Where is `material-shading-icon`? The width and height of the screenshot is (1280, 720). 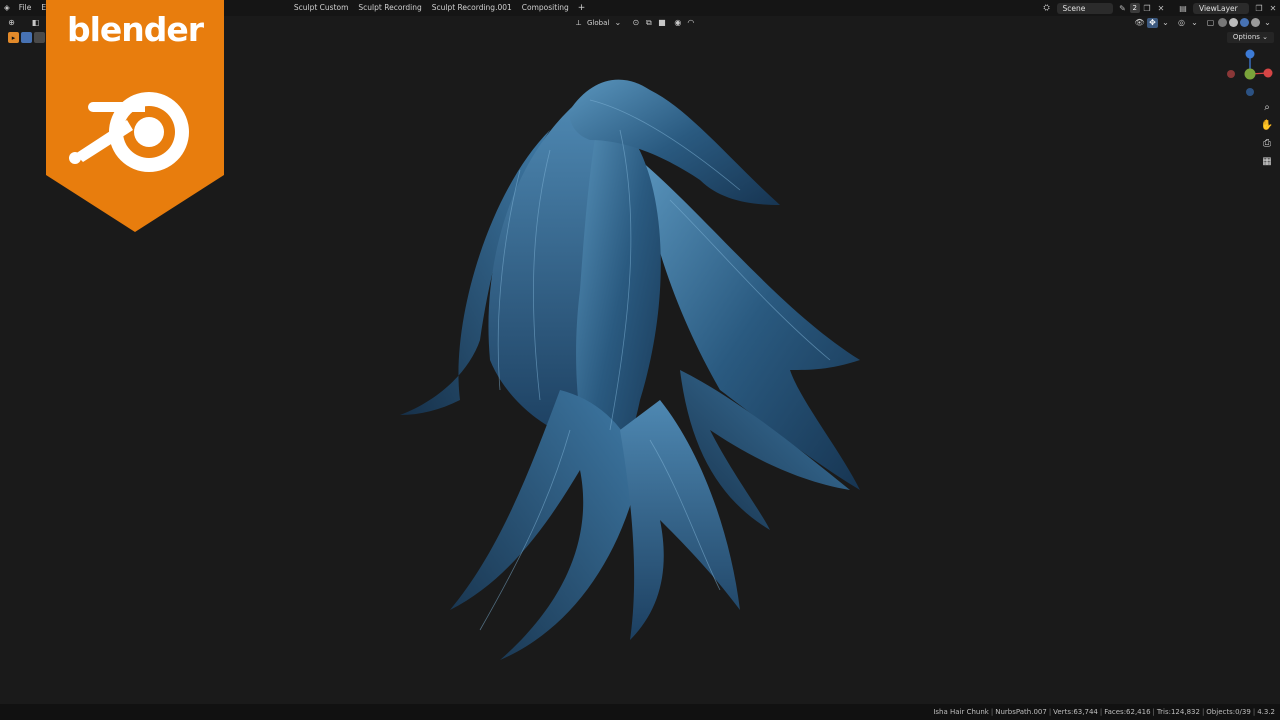 material-shading-icon is located at coordinates (1244, 22).